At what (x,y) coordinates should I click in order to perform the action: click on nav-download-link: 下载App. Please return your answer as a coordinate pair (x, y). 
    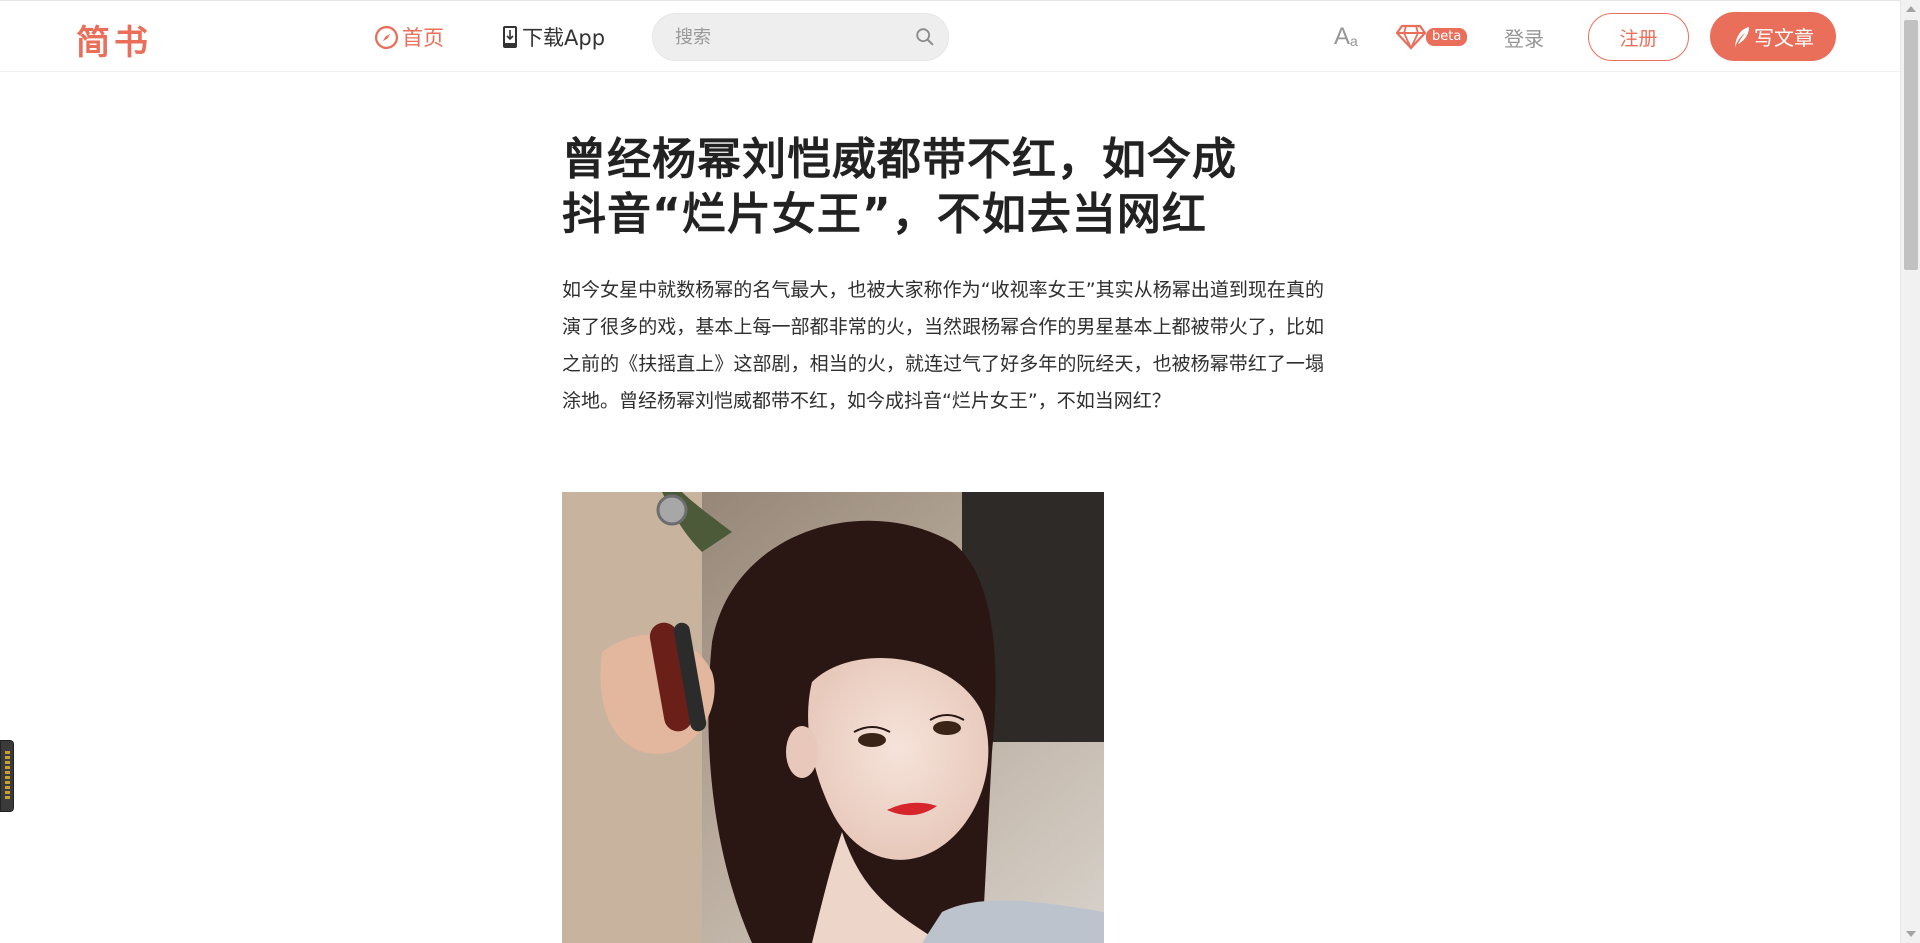
    Looking at the image, I should click on (553, 37).